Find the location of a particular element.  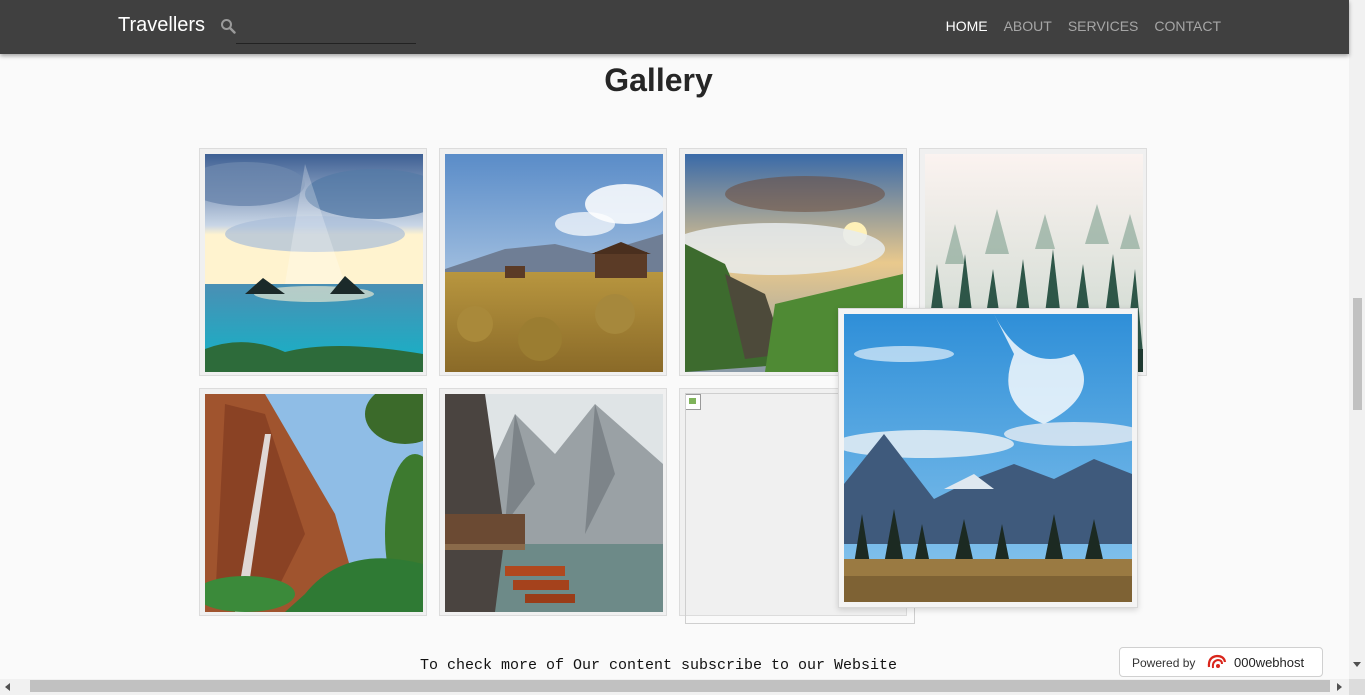

vertical-scrollbar is located at coordinates (1357, 339).